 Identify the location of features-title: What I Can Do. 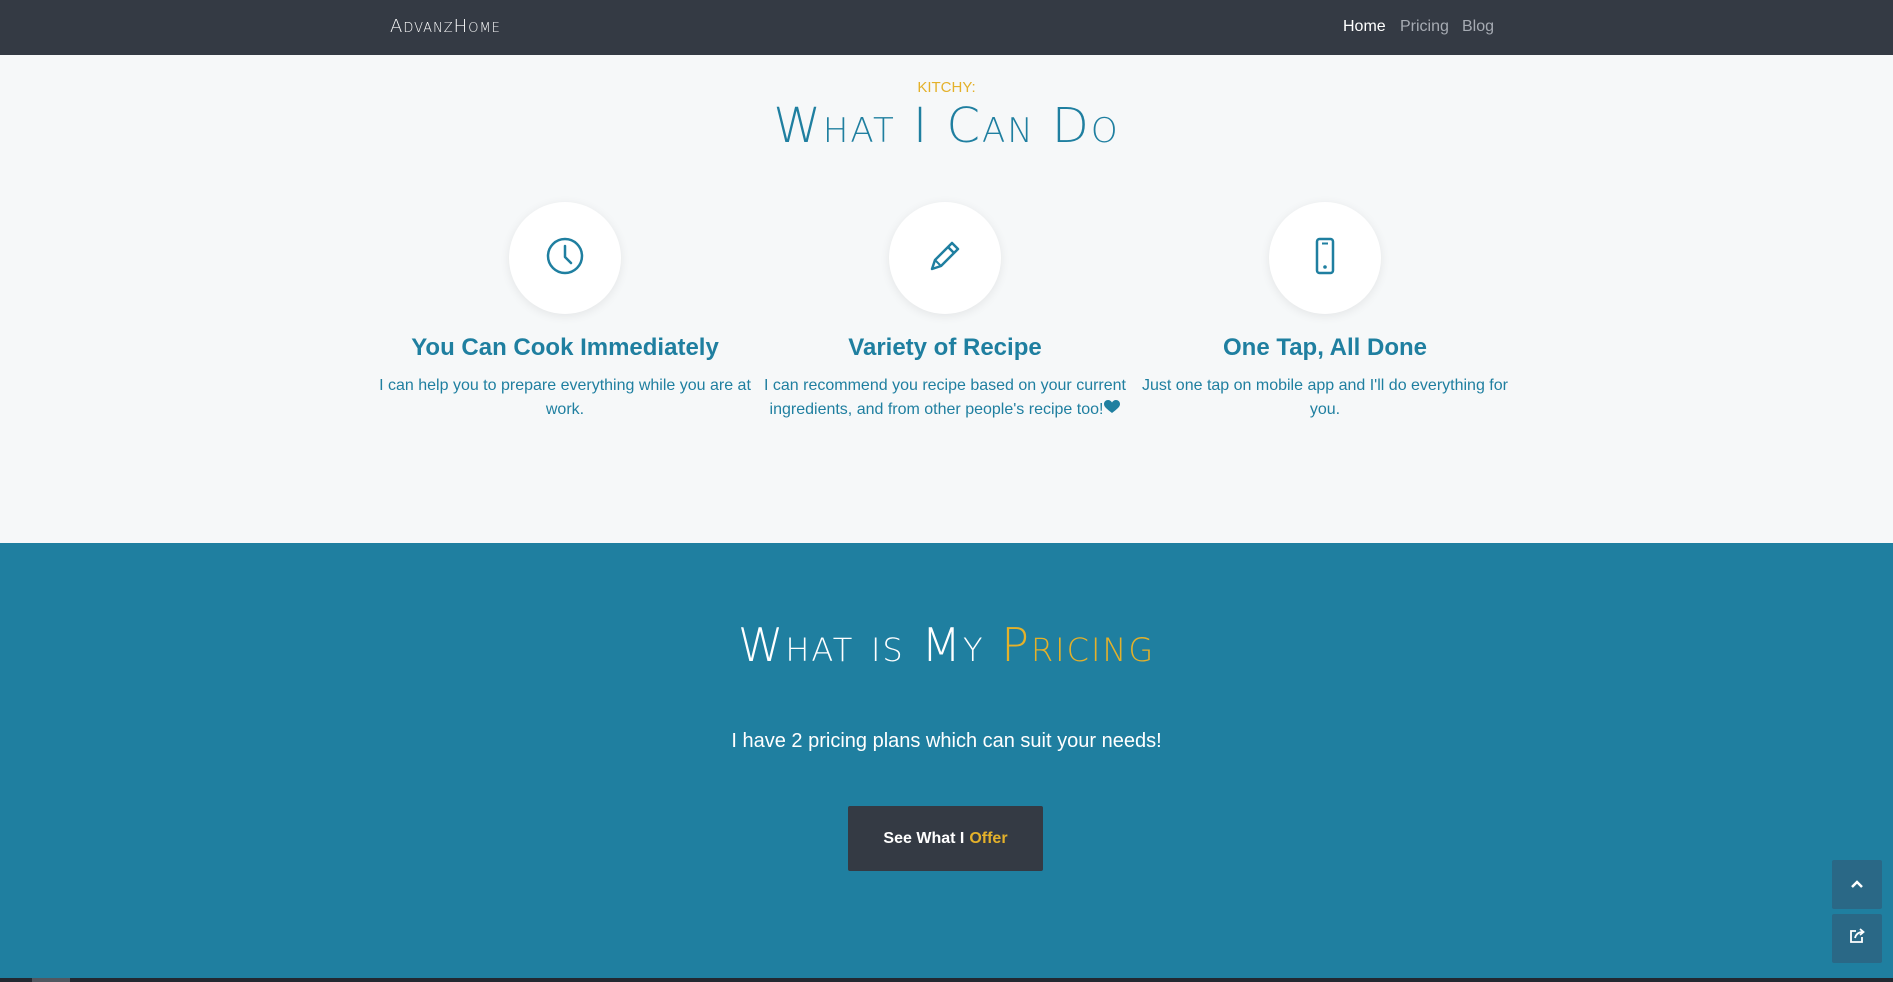
(946, 126).